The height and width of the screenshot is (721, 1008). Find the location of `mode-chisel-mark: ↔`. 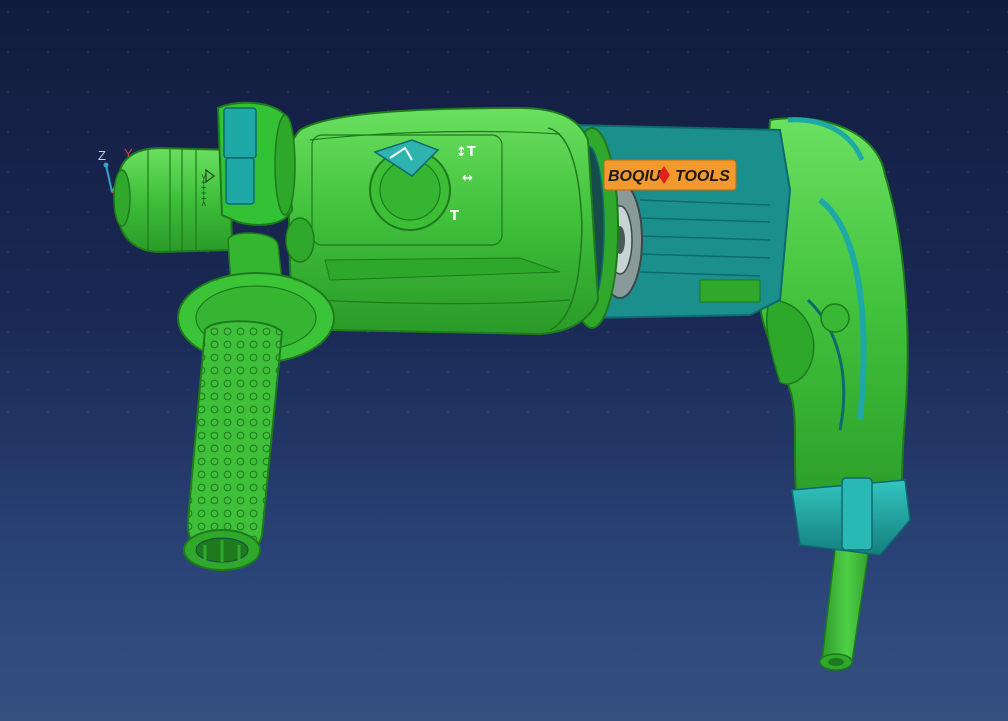

mode-chisel-mark: ↔ is located at coordinates (467, 178).